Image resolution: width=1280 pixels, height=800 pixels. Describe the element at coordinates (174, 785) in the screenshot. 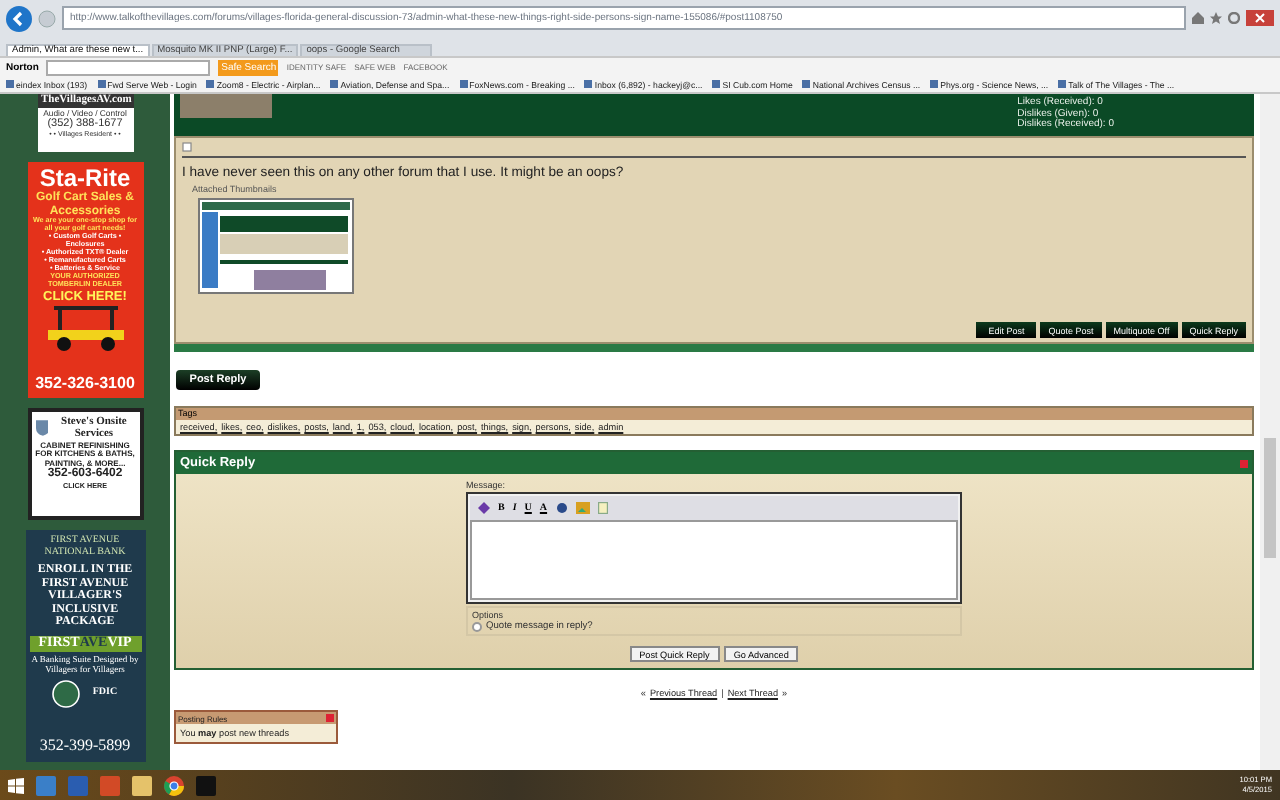

I see `chrome-icon` at that location.